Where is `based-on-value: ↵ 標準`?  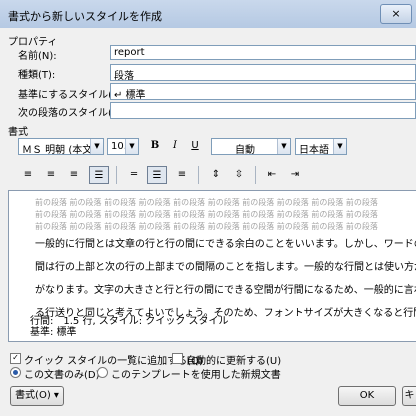
based-on-value: ↵ 標準 is located at coordinates (130, 95).